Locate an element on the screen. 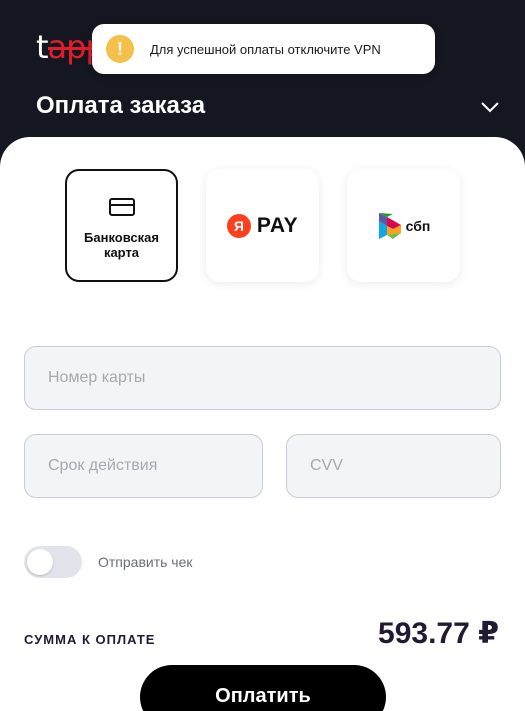 This screenshot has width=525, height=711. credit-card-icon is located at coordinates (121, 206).